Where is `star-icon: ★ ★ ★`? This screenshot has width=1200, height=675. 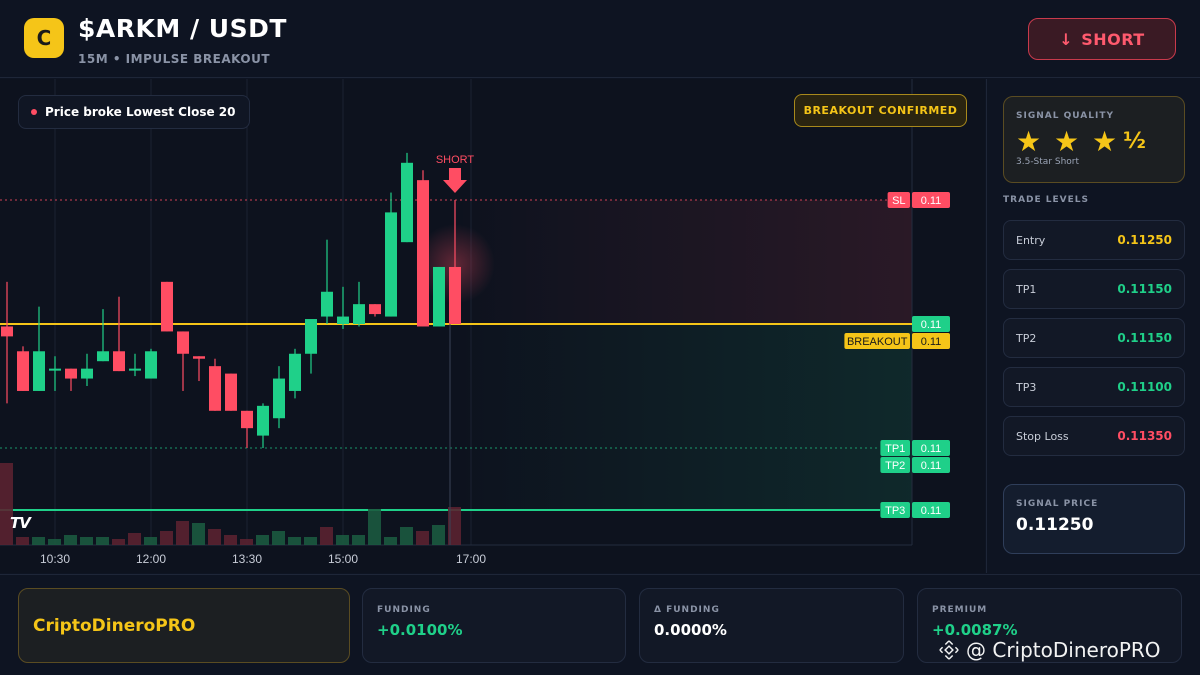 star-icon: ★ ★ ★ is located at coordinates (1068, 141).